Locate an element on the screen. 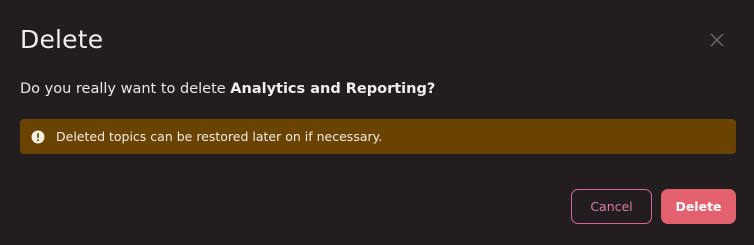 The image size is (754, 245). close-icon is located at coordinates (717, 40).